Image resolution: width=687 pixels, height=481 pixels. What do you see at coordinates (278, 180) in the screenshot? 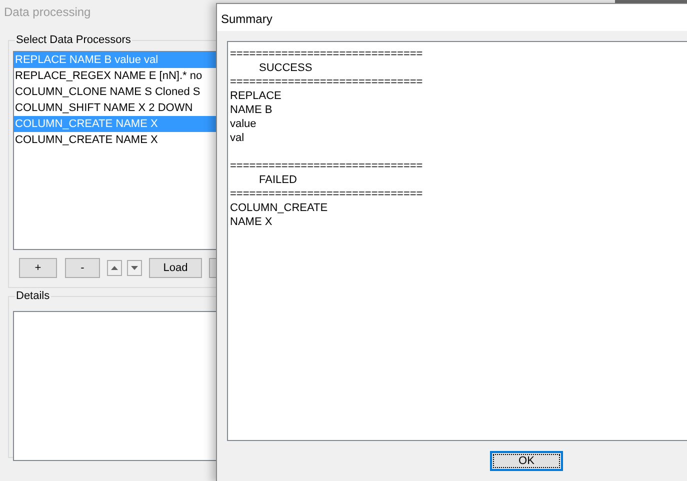
I see `text-line: FAILED` at bounding box center [278, 180].